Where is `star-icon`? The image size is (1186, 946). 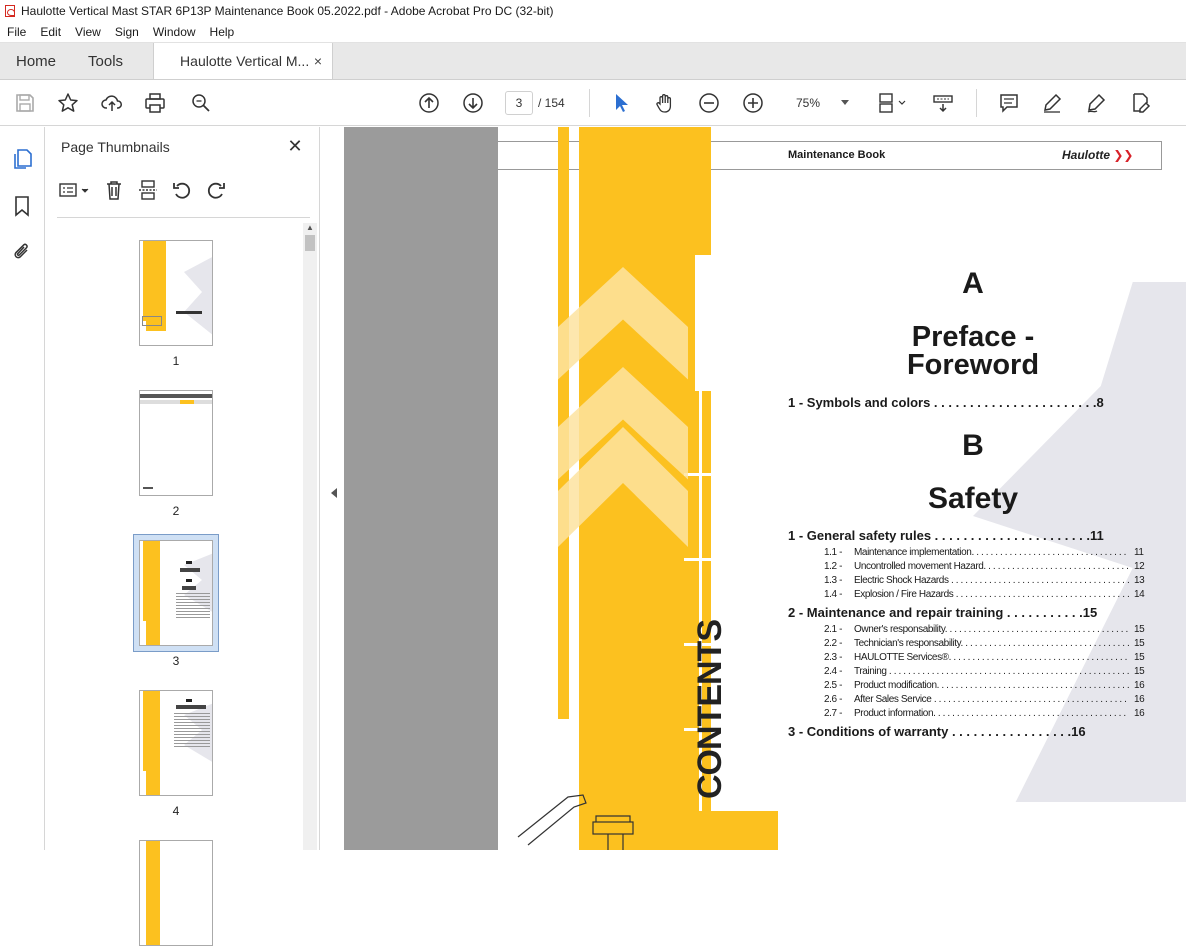
star-icon is located at coordinates (68, 102).